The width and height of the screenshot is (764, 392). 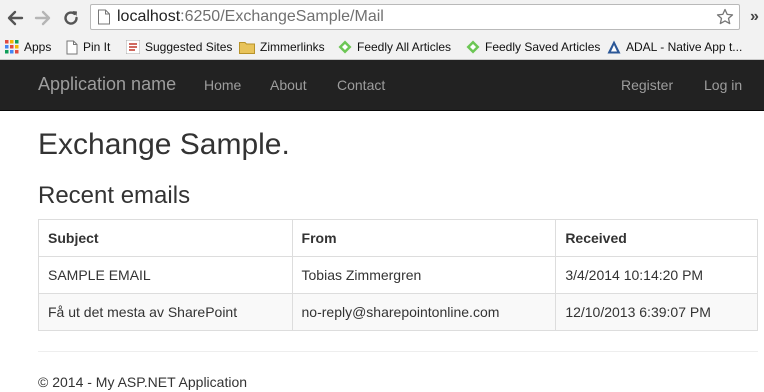 I want to click on url-text: localhost:6250/ExchangeSample/Mail, so click(x=250, y=17).